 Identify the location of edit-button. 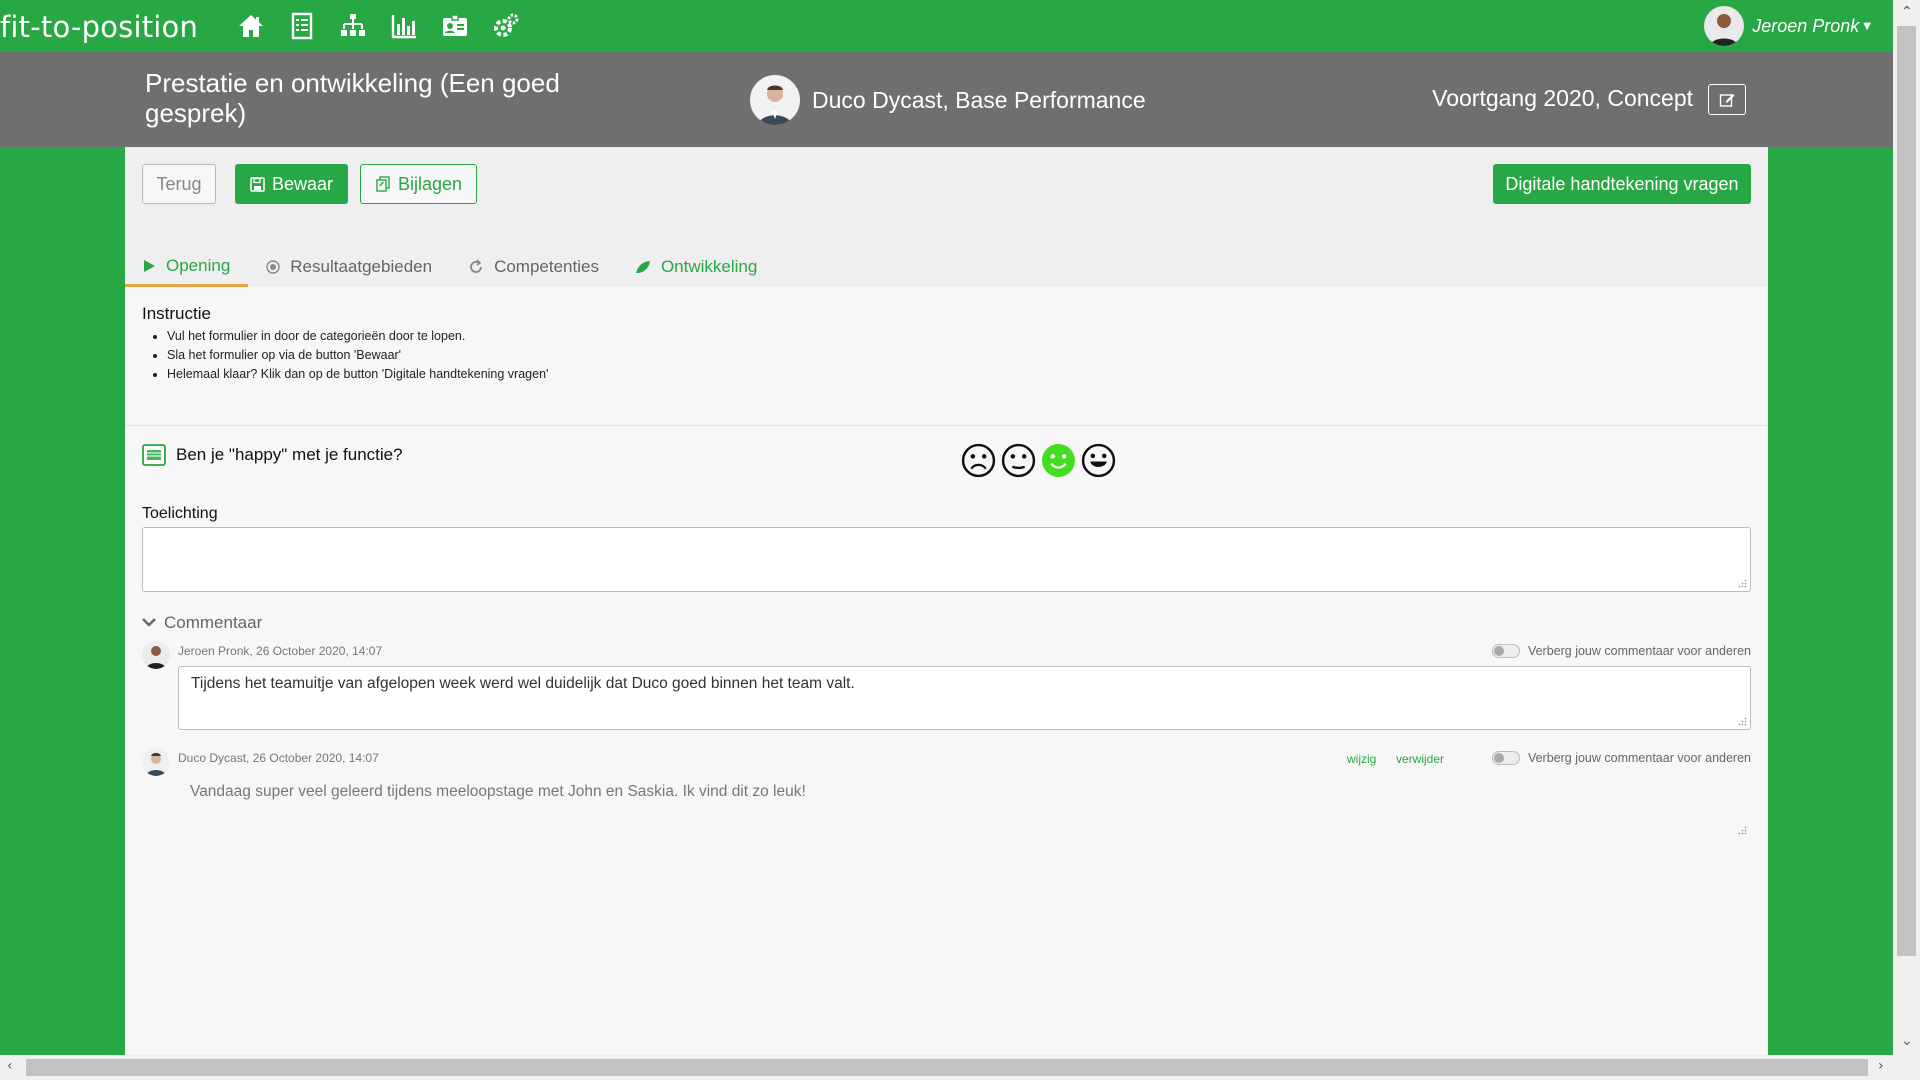
(1727, 99).